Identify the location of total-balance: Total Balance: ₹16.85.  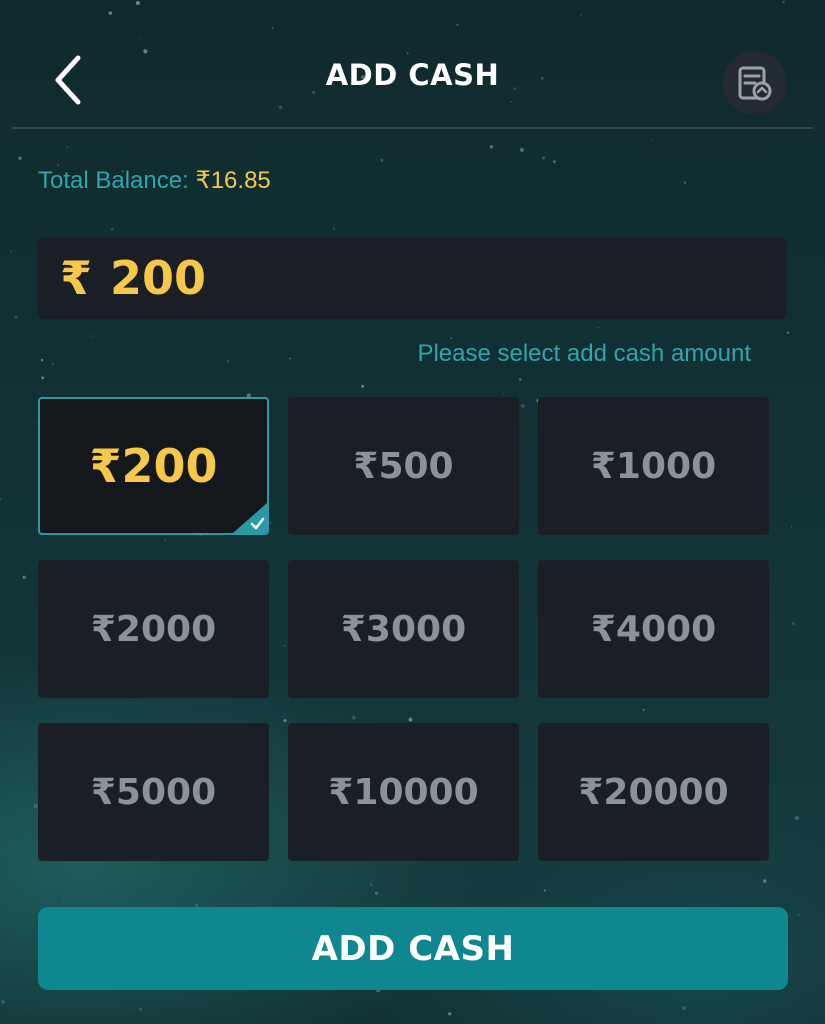
(154, 180).